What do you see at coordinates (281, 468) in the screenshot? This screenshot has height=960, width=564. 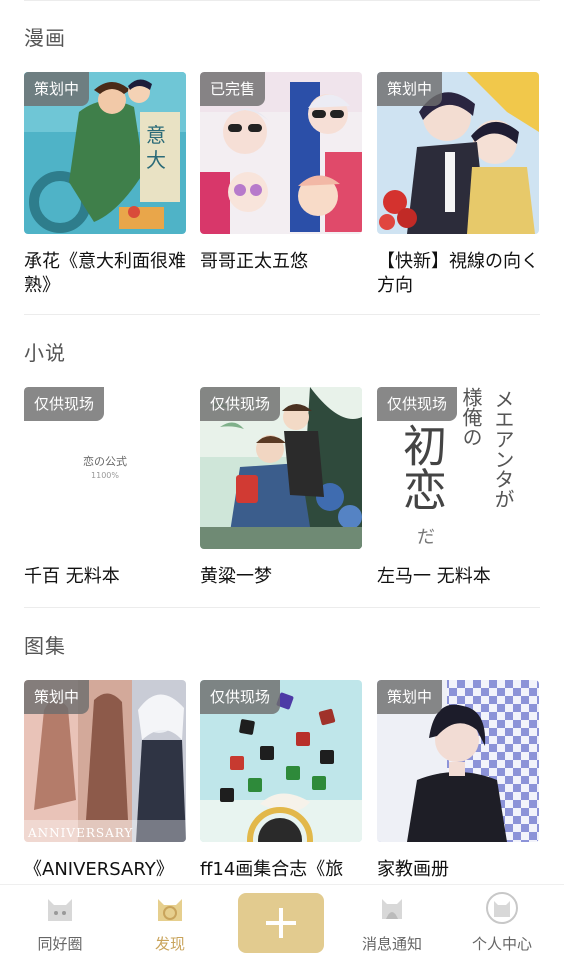 I see `novel-cover-2: 仅供现场` at bounding box center [281, 468].